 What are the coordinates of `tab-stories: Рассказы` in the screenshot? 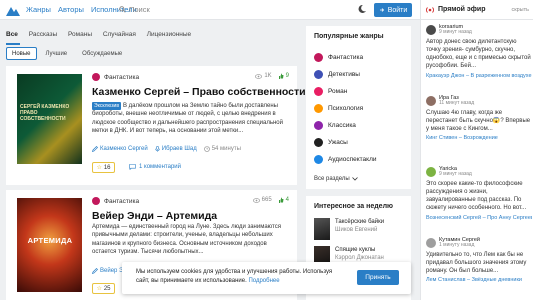 It's located at (43, 34).